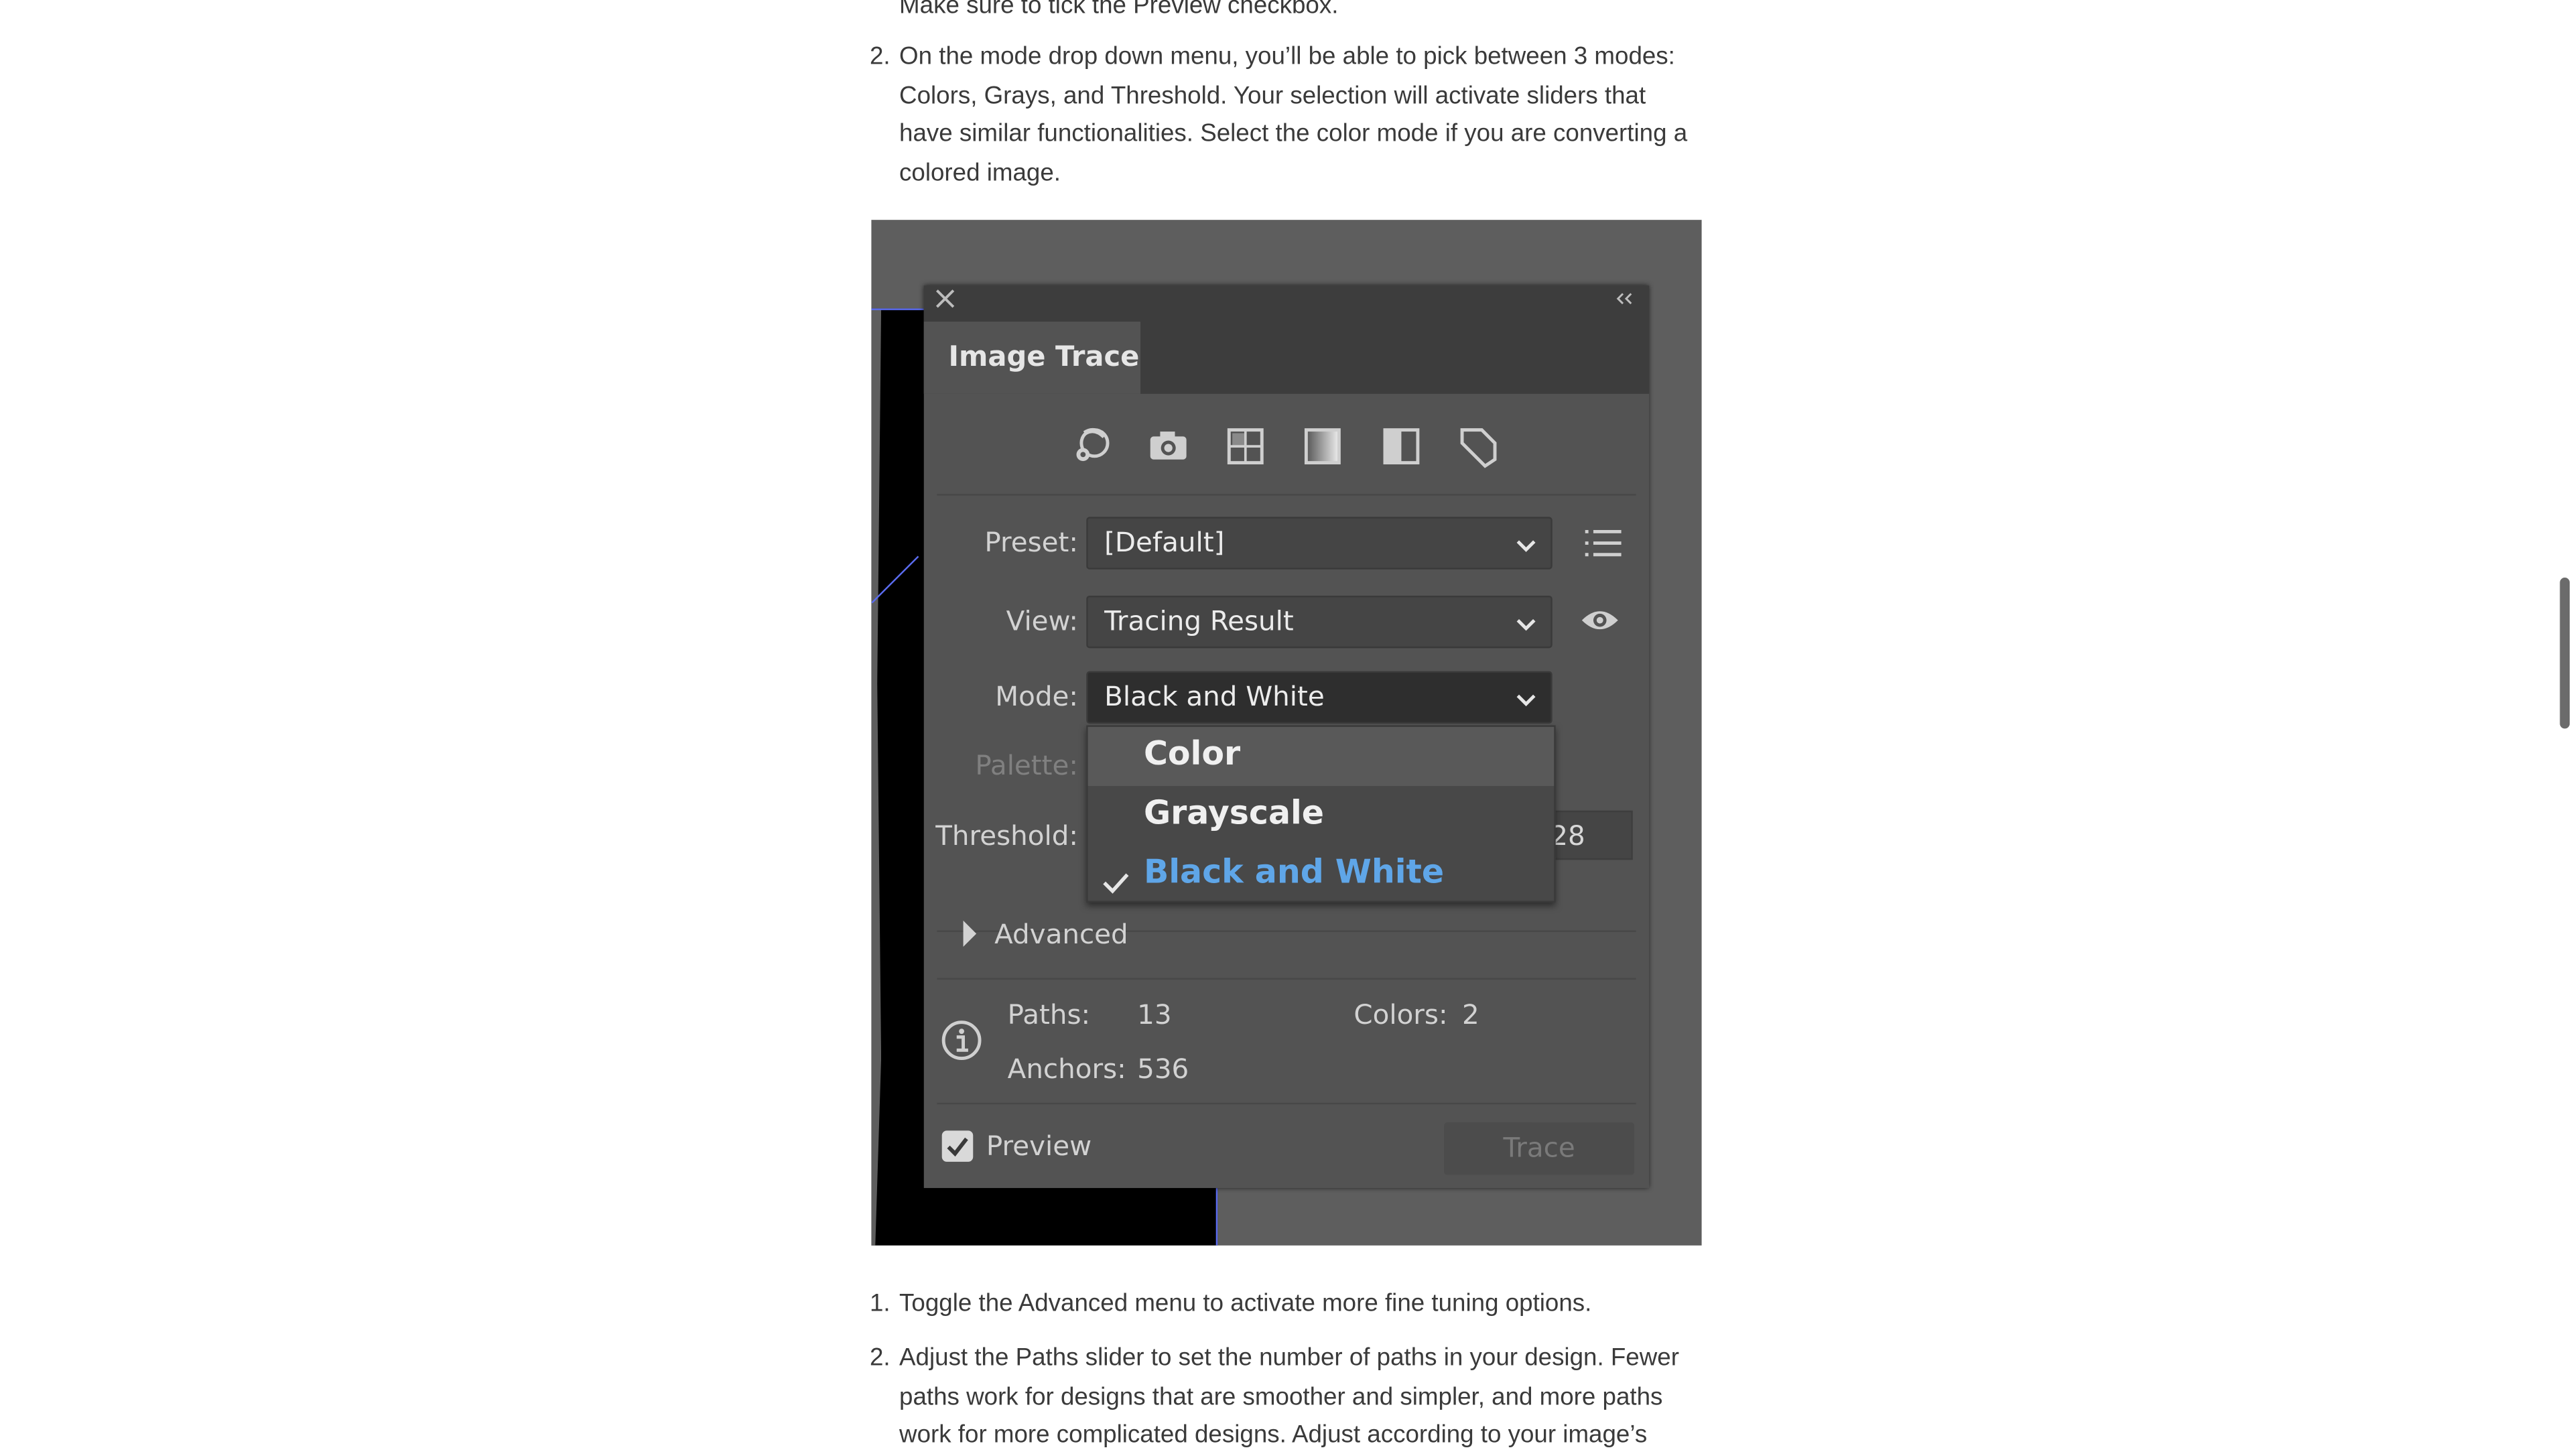  I want to click on paths-value: 13, so click(1154, 1015).